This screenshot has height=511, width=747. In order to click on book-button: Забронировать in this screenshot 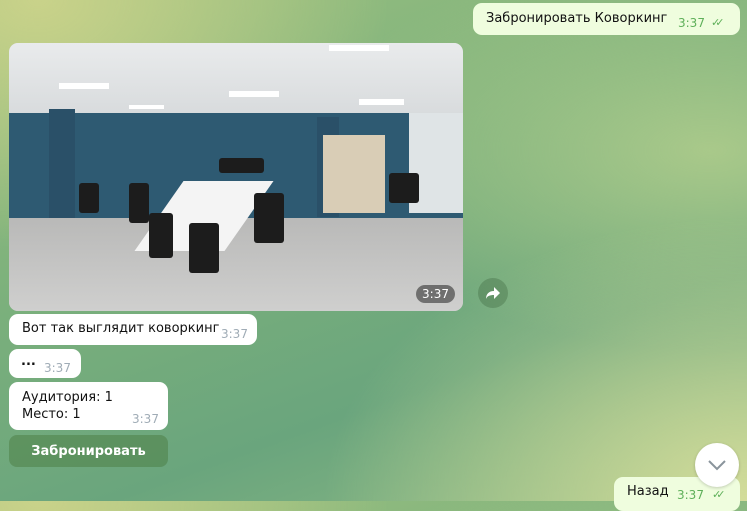, I will do `click(88, 451)`.